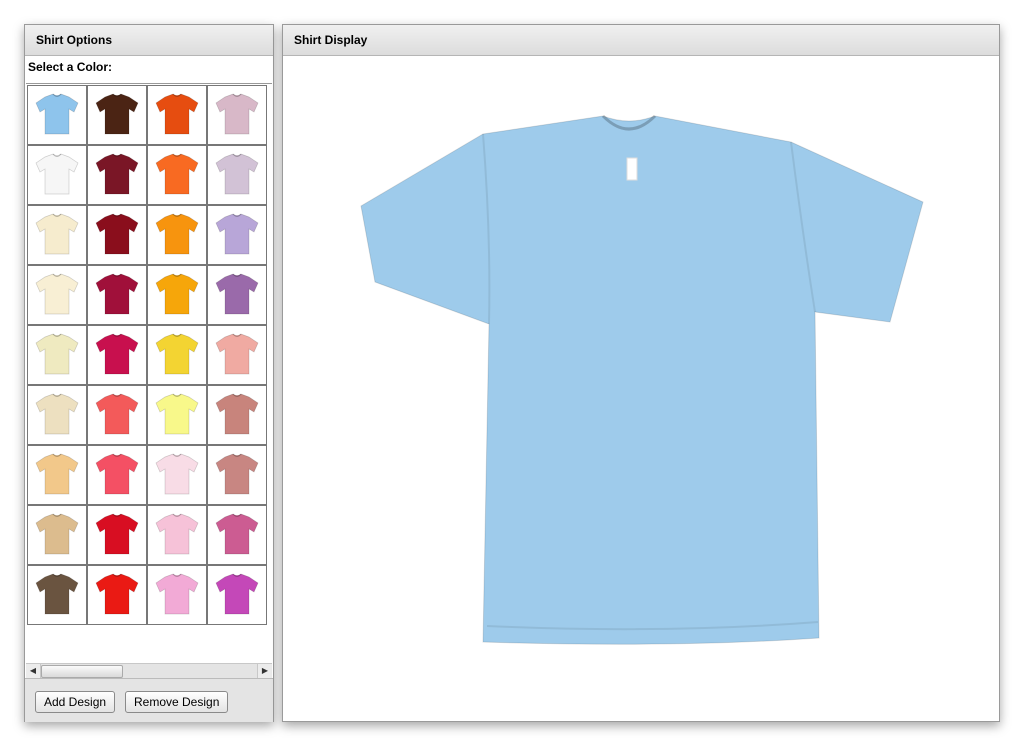 This screenshot has height=746, width=1024. I want to click on scrollbar-track, so click(149, 671).